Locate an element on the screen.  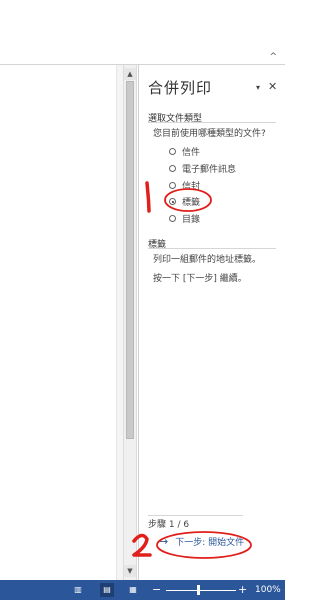
step-indicator: 步驟 1 / 6 is located at coordinates (169, 525).